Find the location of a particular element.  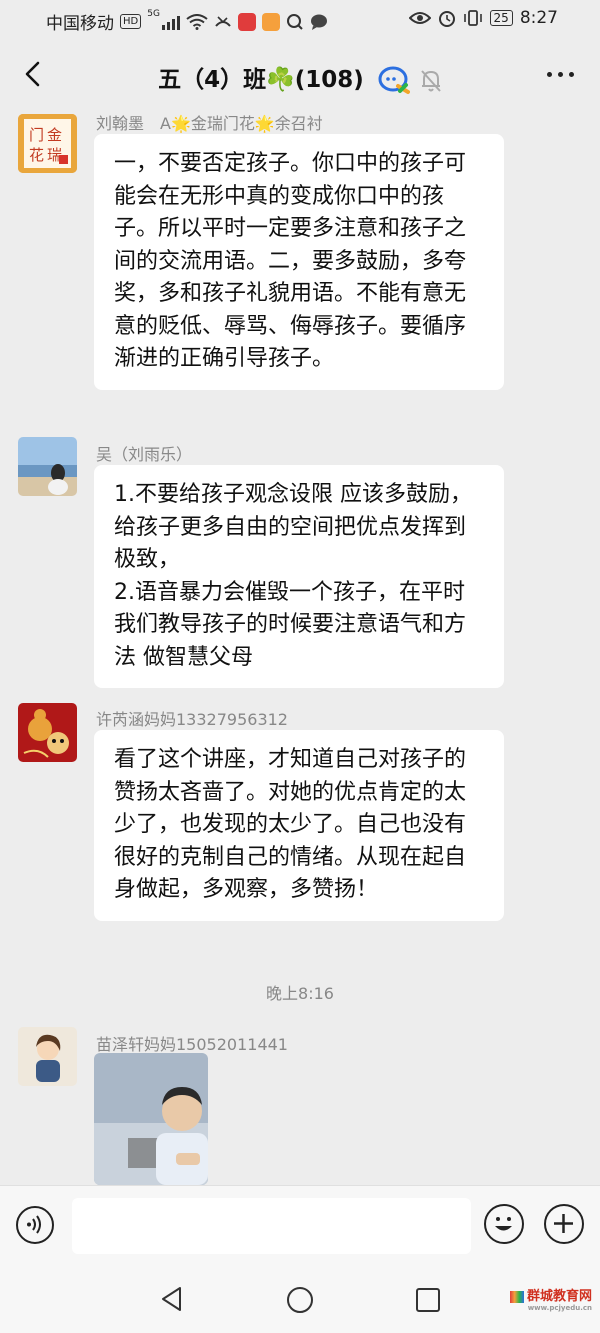

network-type: 5G is located at coordinates (153, 14).